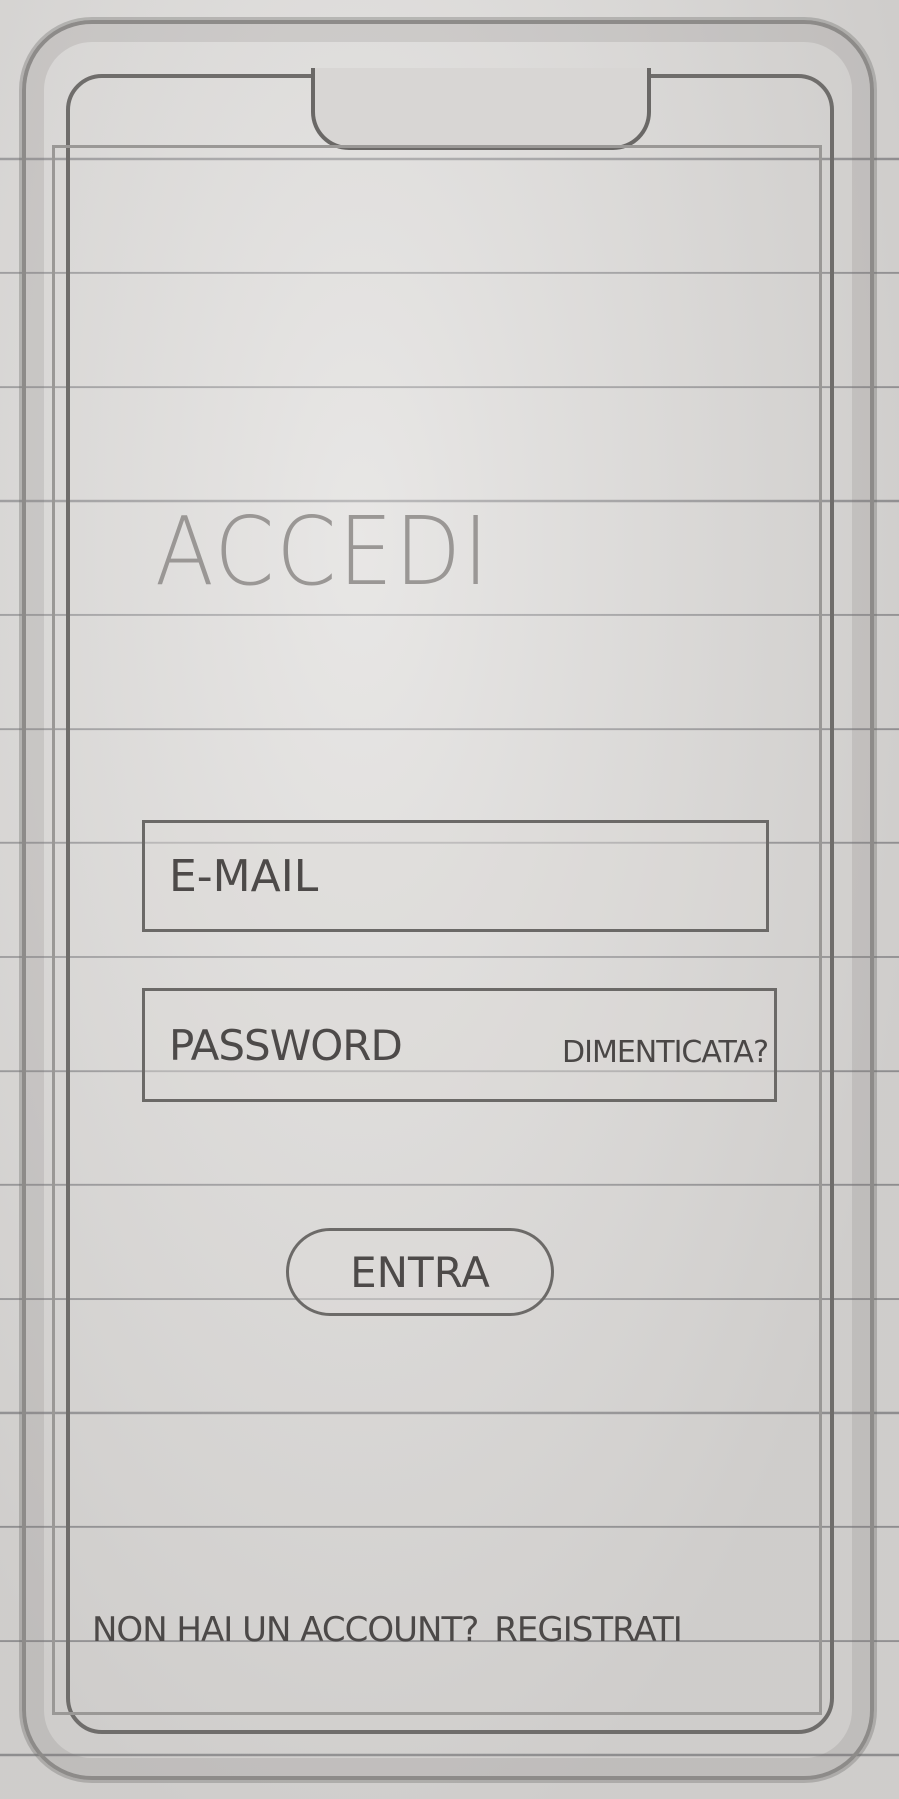  Describe the element at coordinates (459, 876) in the screenshot. I see `email-field` at that location.